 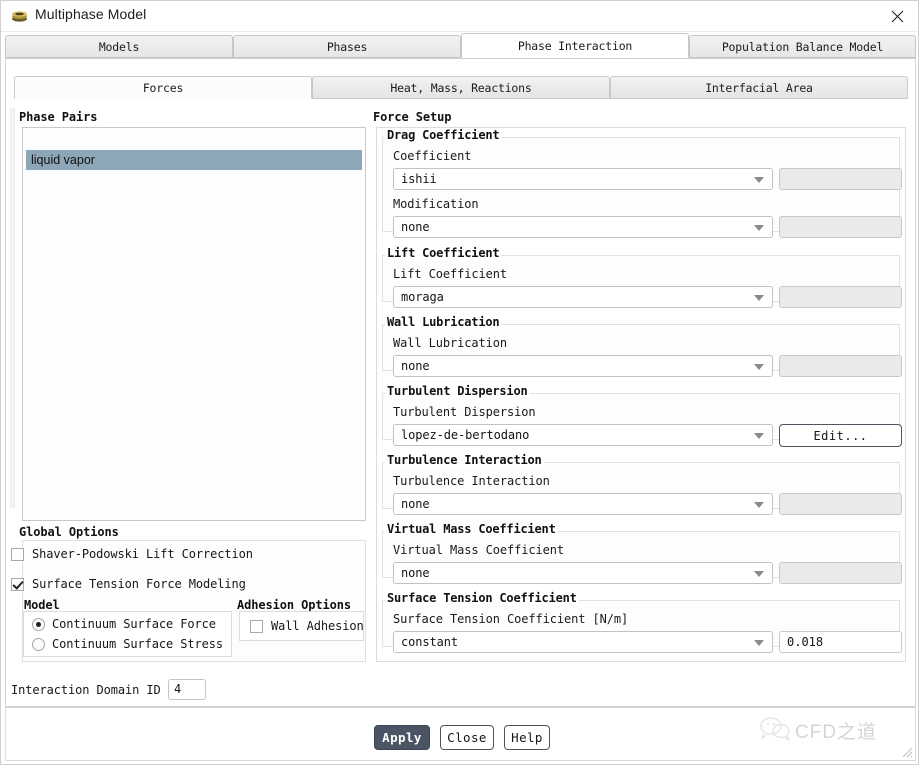 I want to click on apply-button: Apply, so click(x=402, y=737).